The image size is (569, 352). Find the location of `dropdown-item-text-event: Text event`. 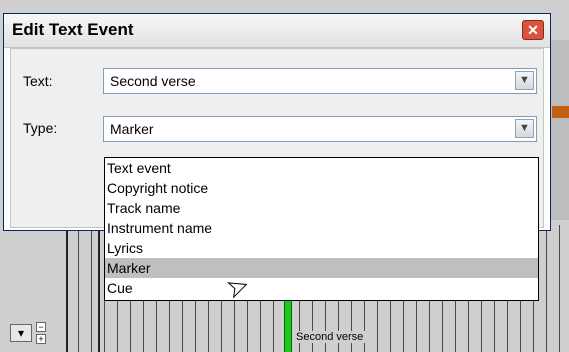

dropdown-item-text-event: Text event is located at coordinates (321, 168).